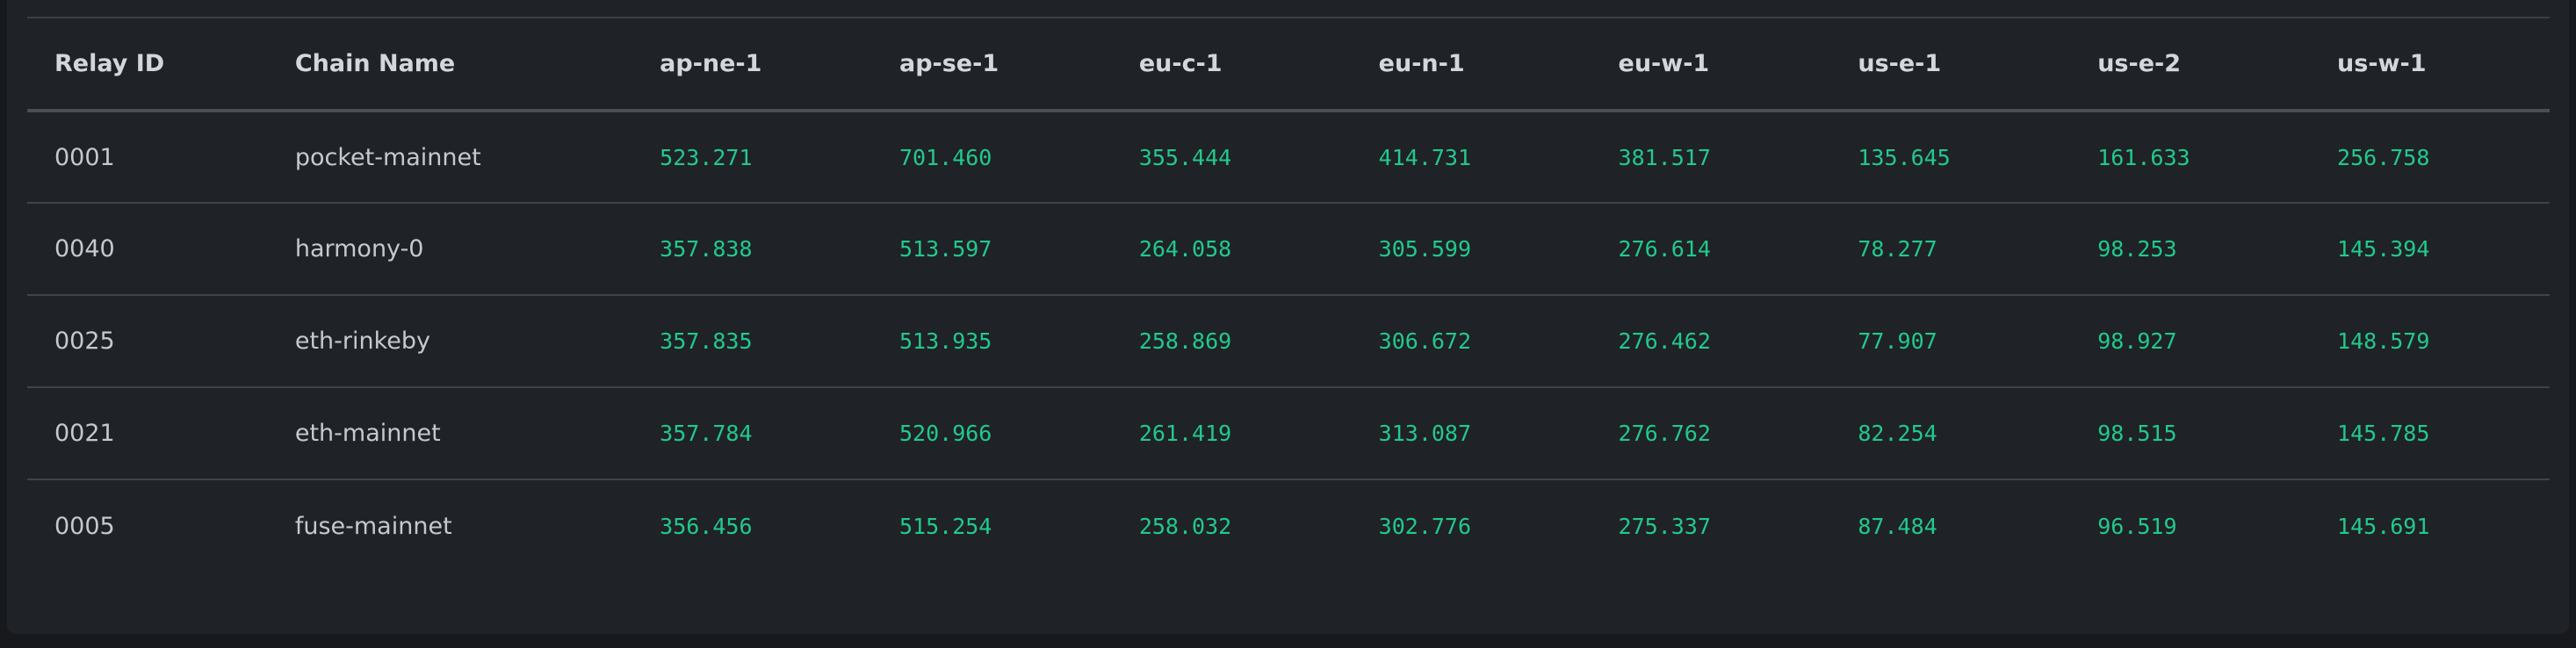  Describe the element at coordinates (706, 433) in the screenshot. I see `latency-cell-ap-ne-1: 357.784` at that location.